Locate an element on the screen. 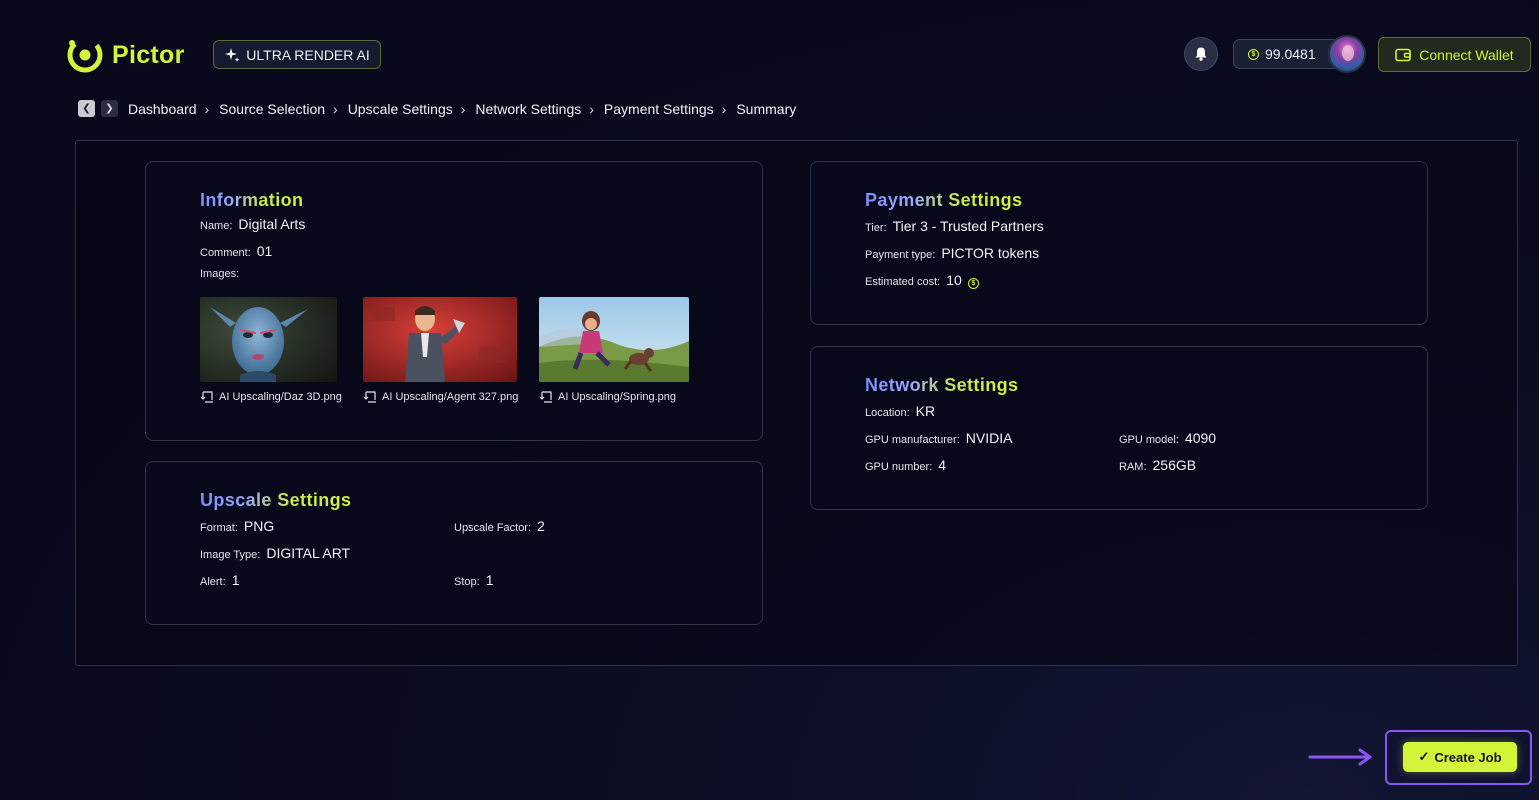 The image size is (1539, 800). arrow-right-icon is located at coordinates (1340, 757).